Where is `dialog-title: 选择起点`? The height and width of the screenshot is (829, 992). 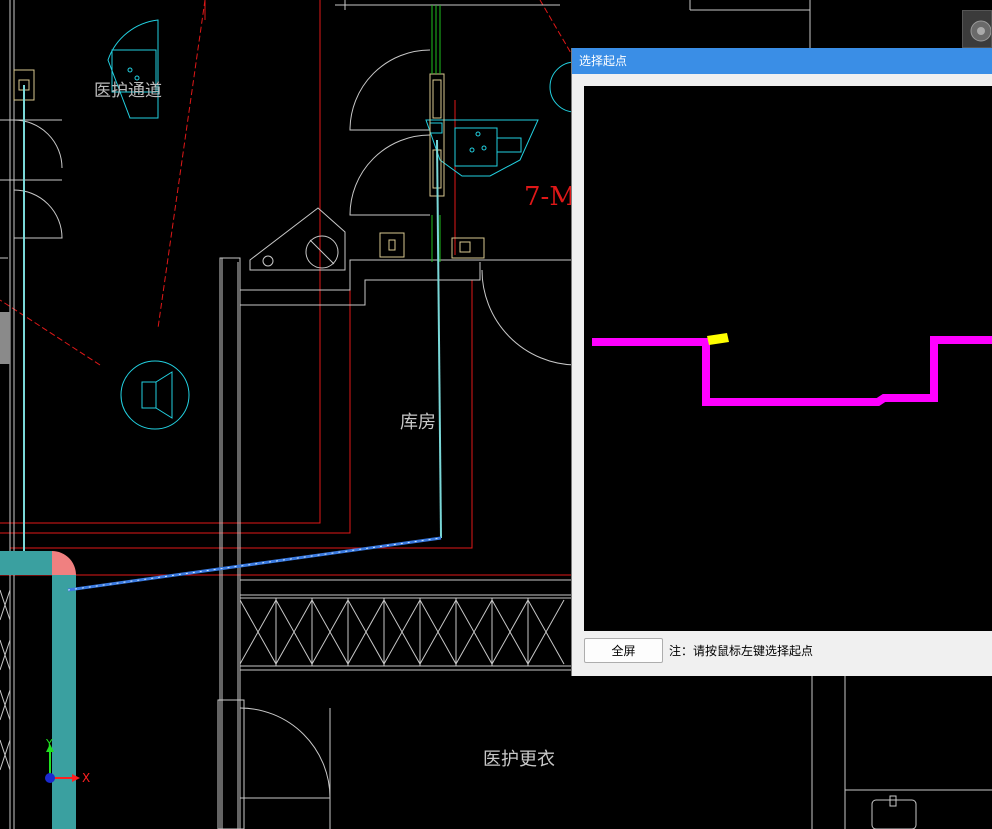 dialog-title: 选择起点 is located at coordinates (603, 61).